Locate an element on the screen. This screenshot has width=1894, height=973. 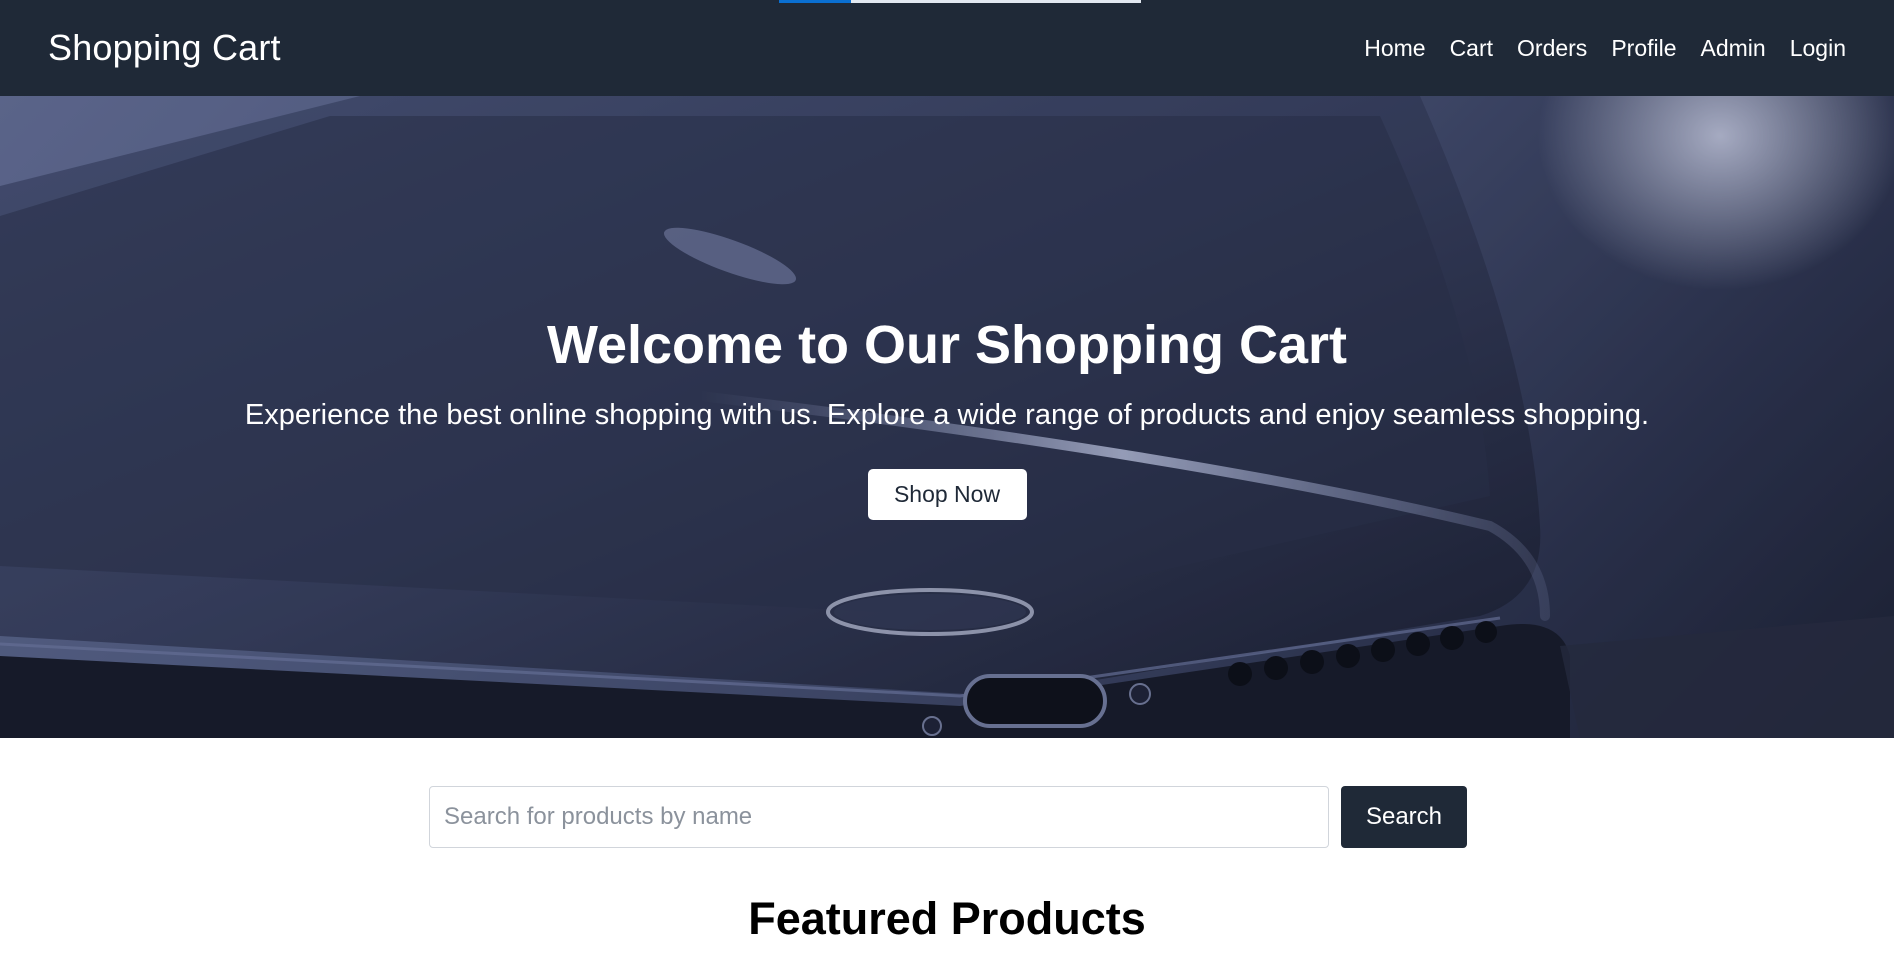
product-search-input is located at coordinates (879, 817).